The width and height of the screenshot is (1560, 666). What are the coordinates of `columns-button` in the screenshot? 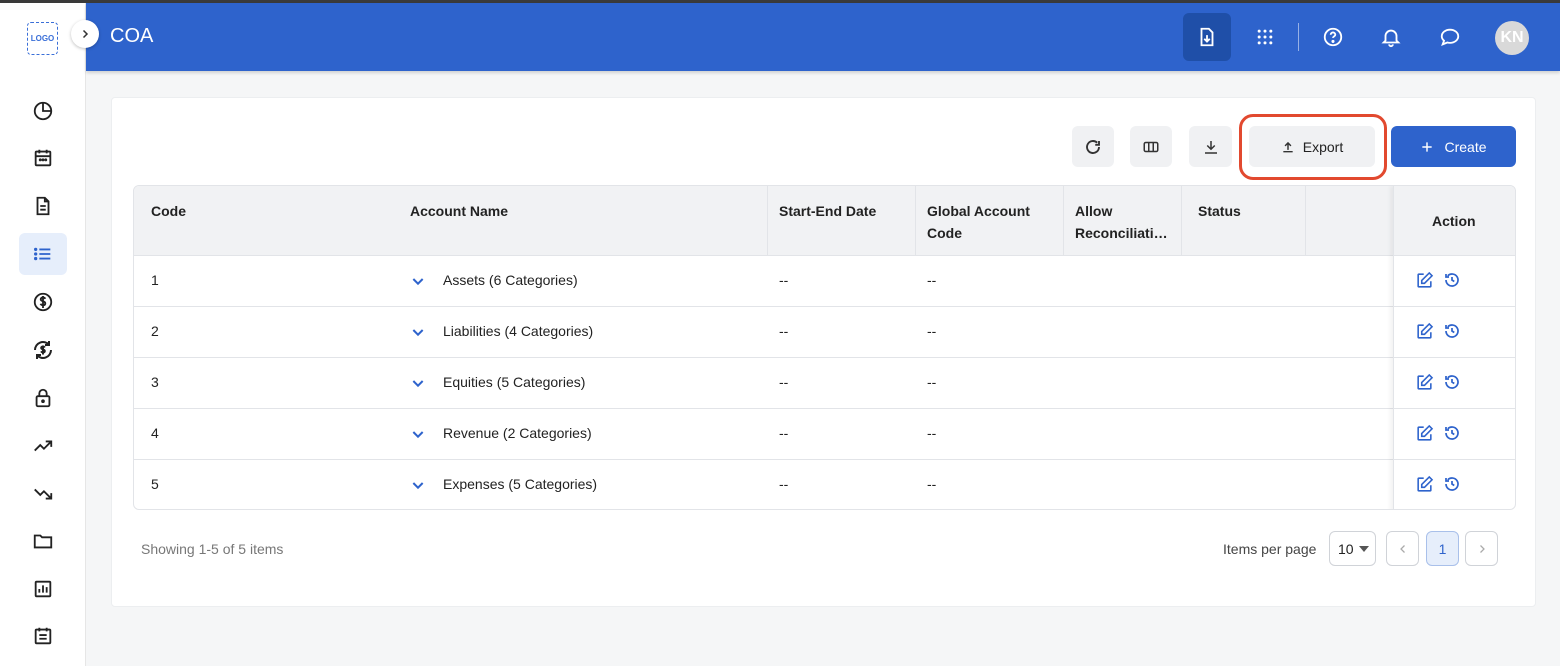 It's located at (1151, 146).